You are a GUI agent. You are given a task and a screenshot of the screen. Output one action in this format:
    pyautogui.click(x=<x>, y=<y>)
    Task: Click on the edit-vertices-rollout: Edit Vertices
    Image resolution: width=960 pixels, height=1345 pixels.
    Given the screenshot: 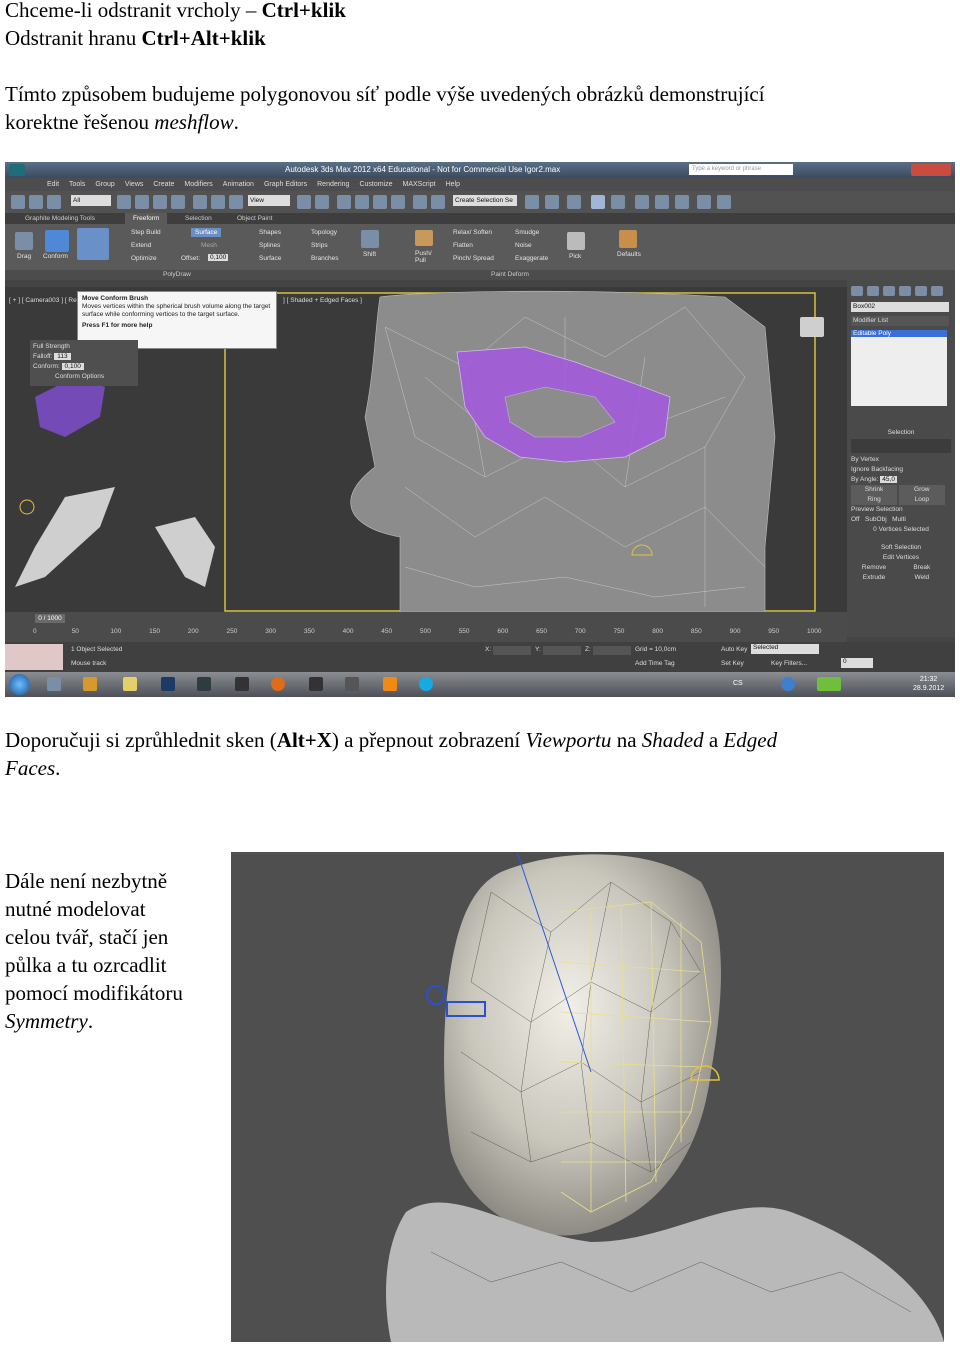 What is the action you would take?
    pyautogui.click(x=901, y=558)
    